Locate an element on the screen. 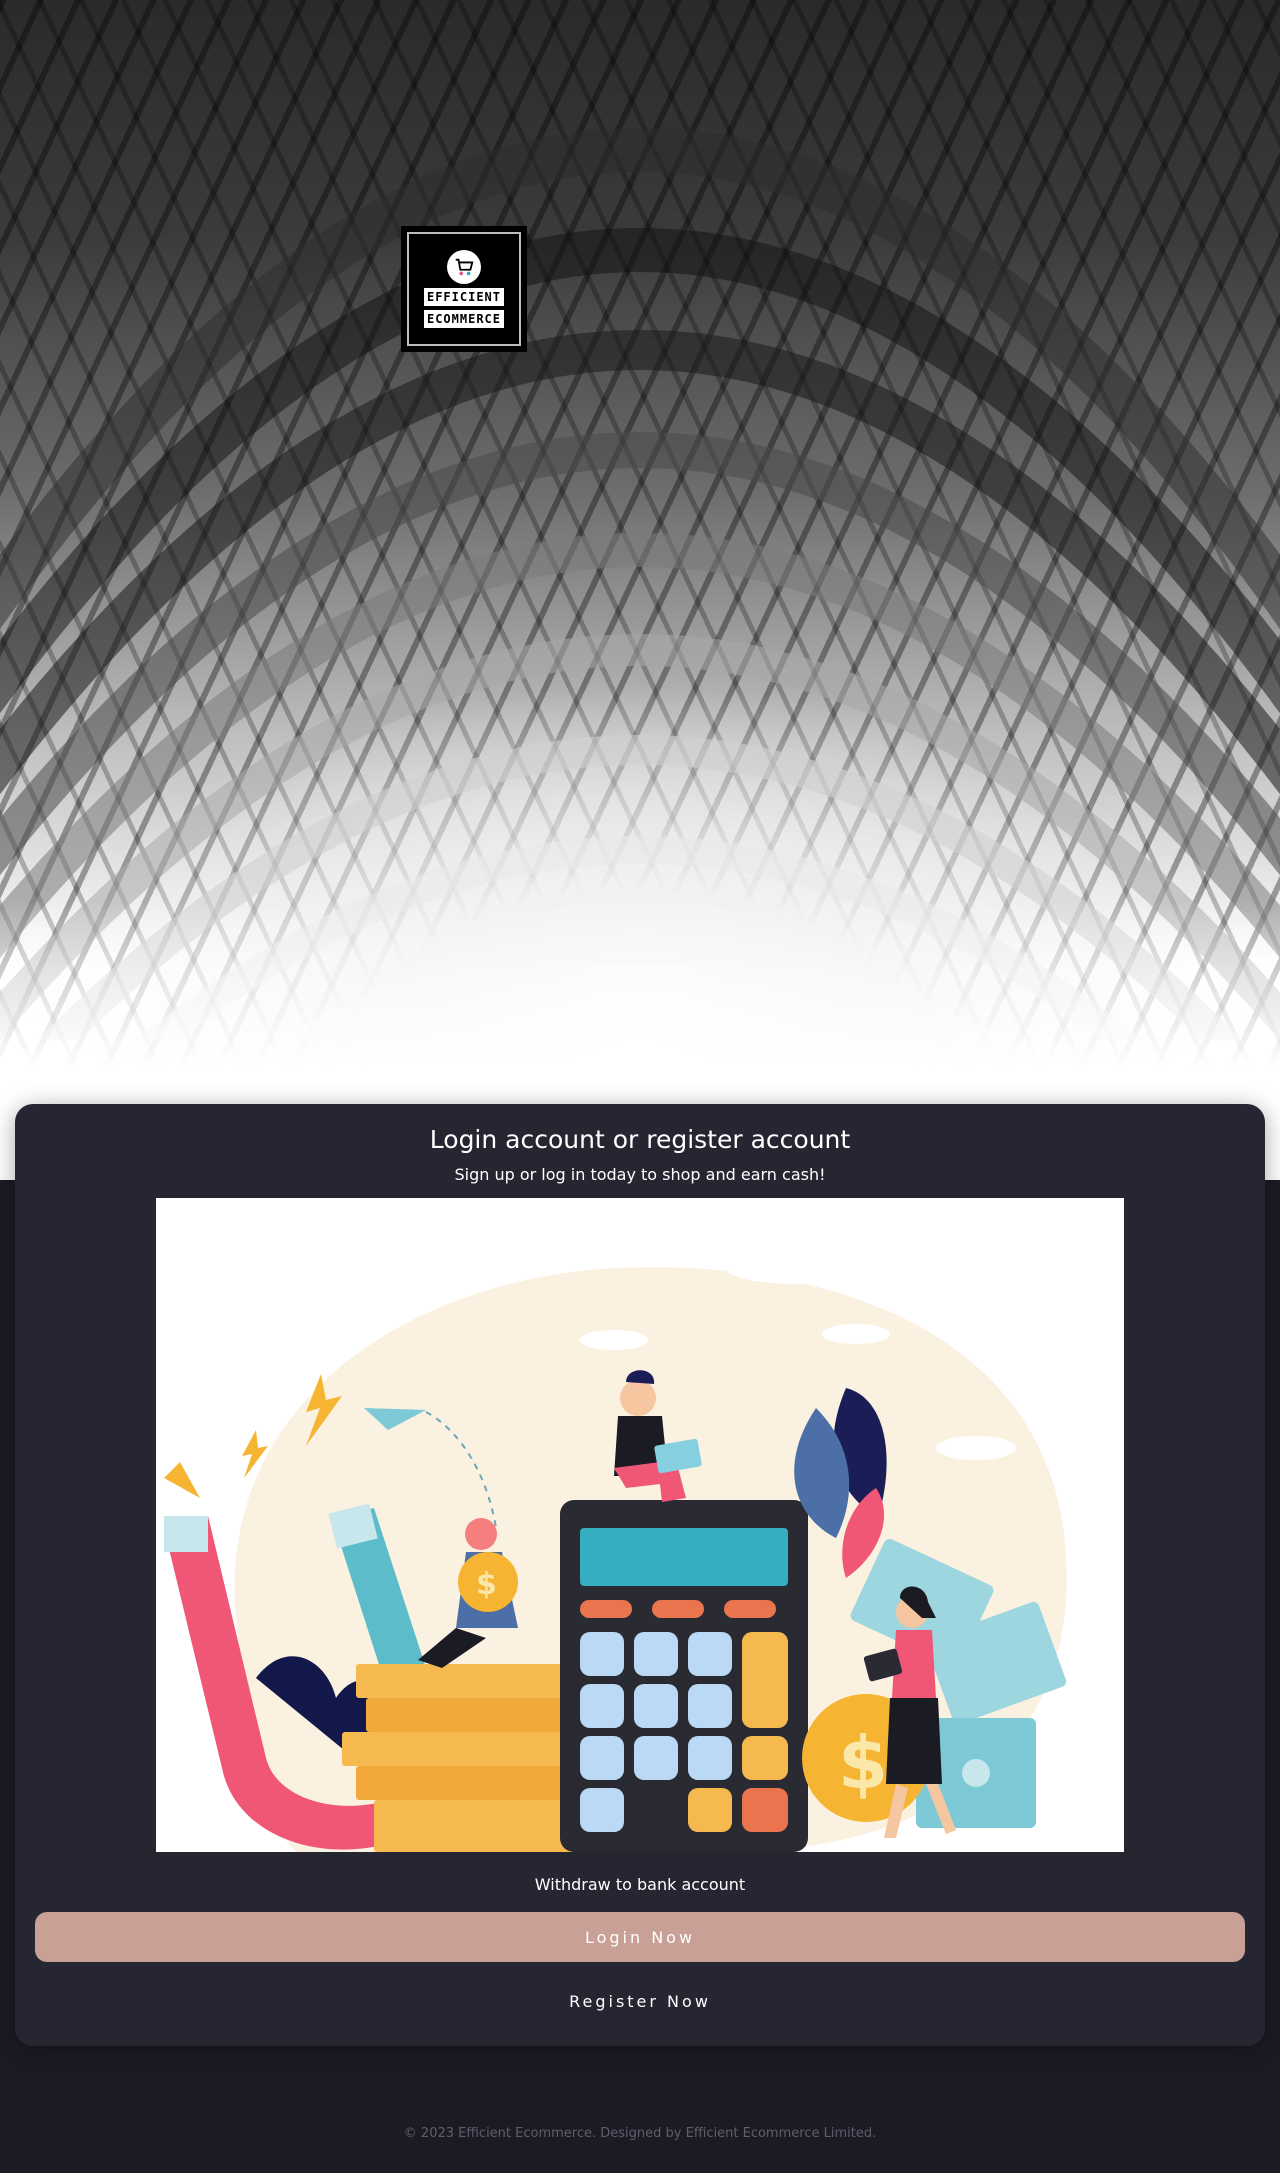  login-now-button: Login Now is located at coordinates (640, 1937).